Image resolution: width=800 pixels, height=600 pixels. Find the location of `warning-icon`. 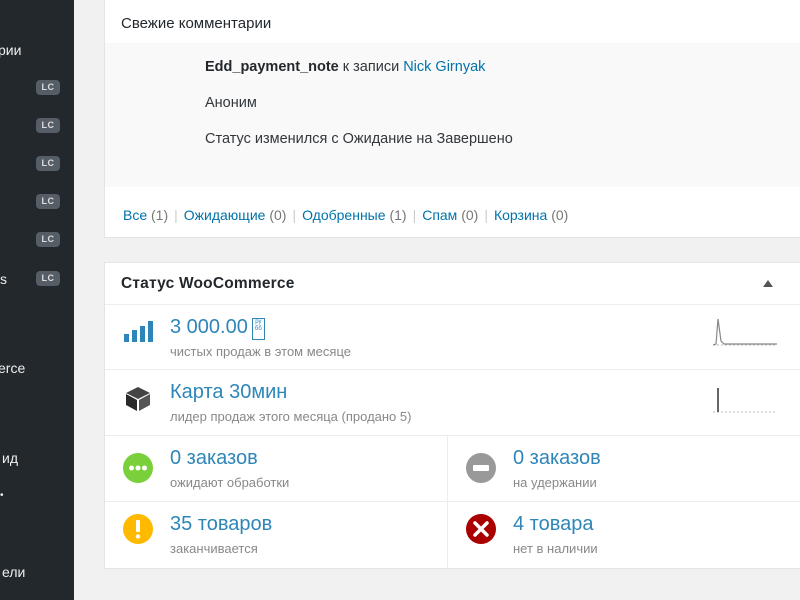

warning-icon is located at coordinates (138, 529).